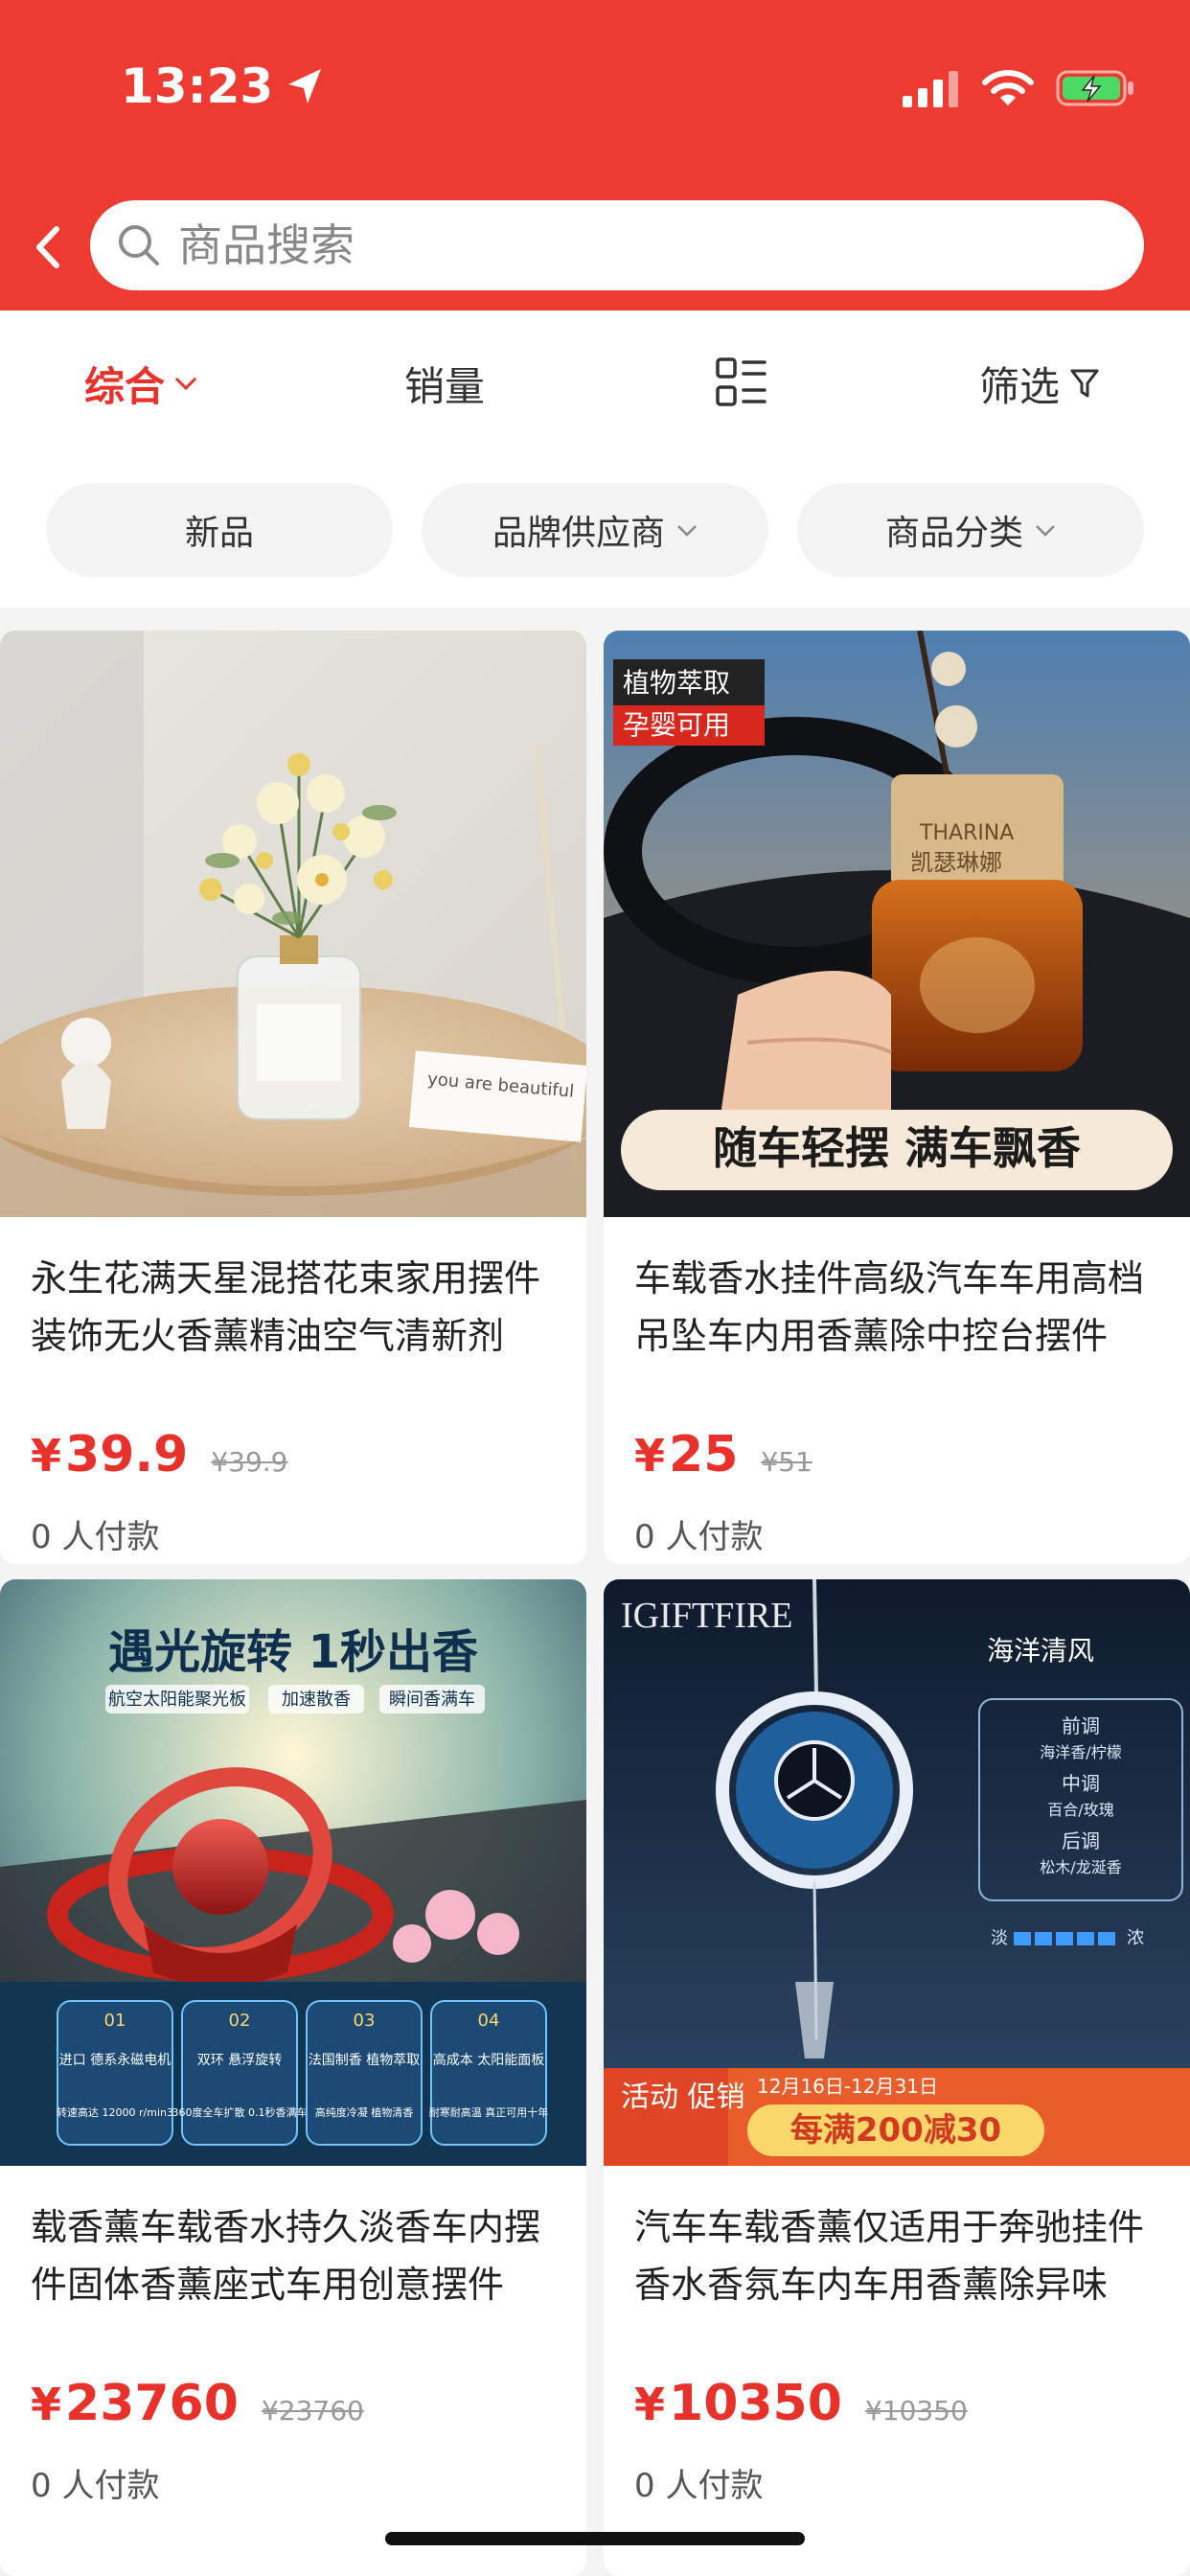  What do you see at coordinates (293, 1652) in the screenshot?
I see `image-headline: 遇光旋转 1秒出香` at bounding box center [293, 1652].